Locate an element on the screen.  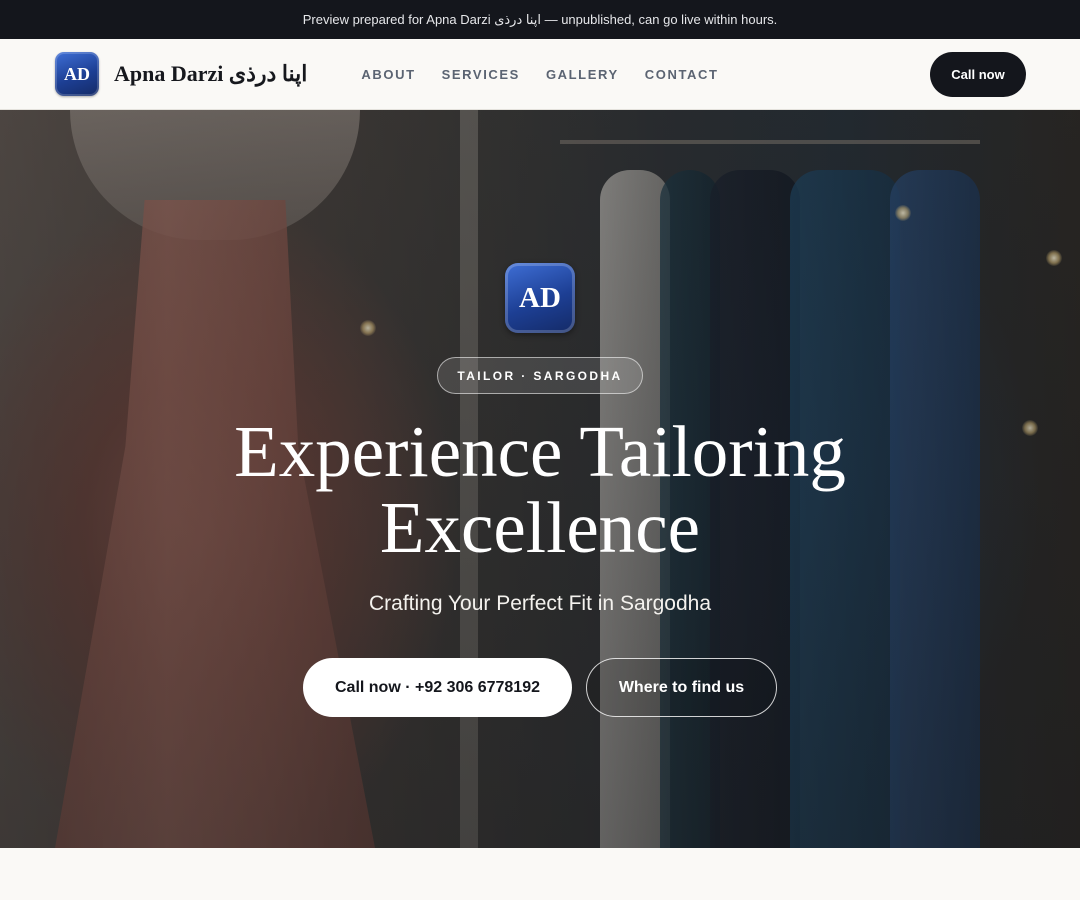
hero-title: Experience Tailoring Excellence is located at coordinates (540, 490).